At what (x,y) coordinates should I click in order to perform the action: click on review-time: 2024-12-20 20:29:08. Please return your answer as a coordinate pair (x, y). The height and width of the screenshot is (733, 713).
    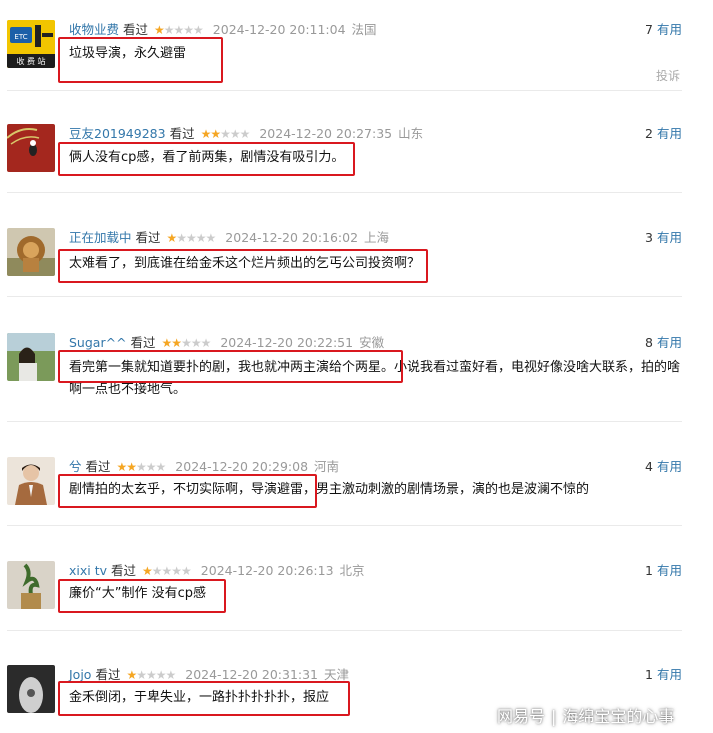
    Looking at the image, I should click on (242, 466).